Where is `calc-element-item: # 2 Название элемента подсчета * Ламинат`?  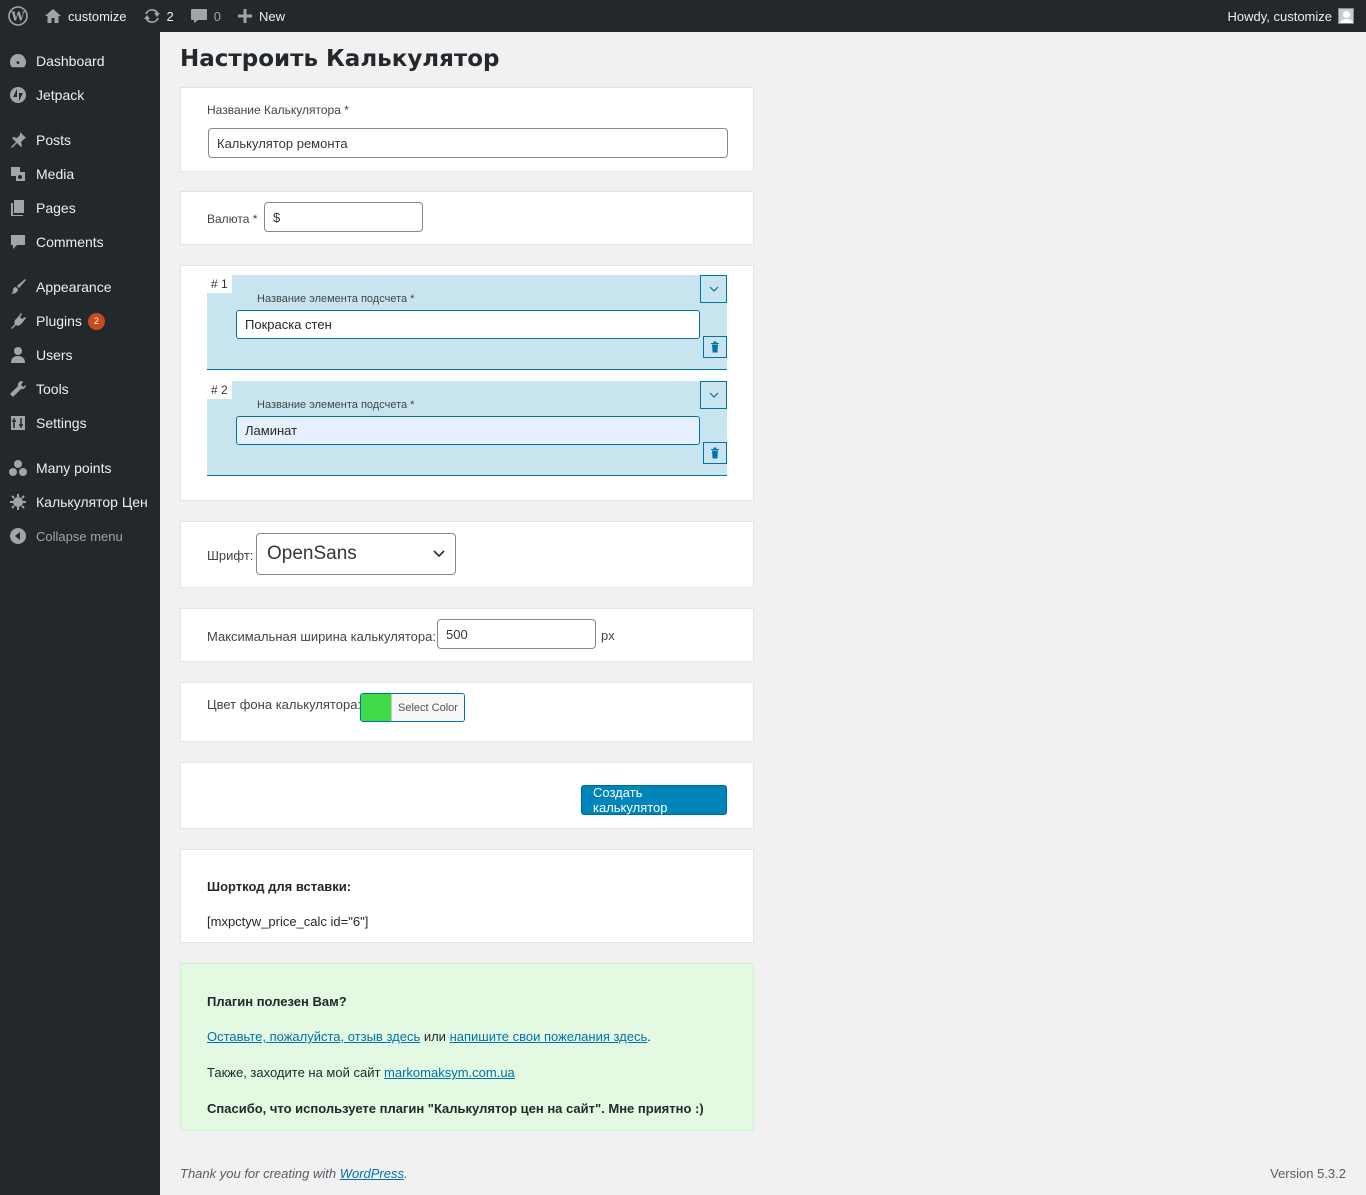 calc-element-item: # 2 Название элемента подсчета * Ламинат is located at coordinates (467, 428).